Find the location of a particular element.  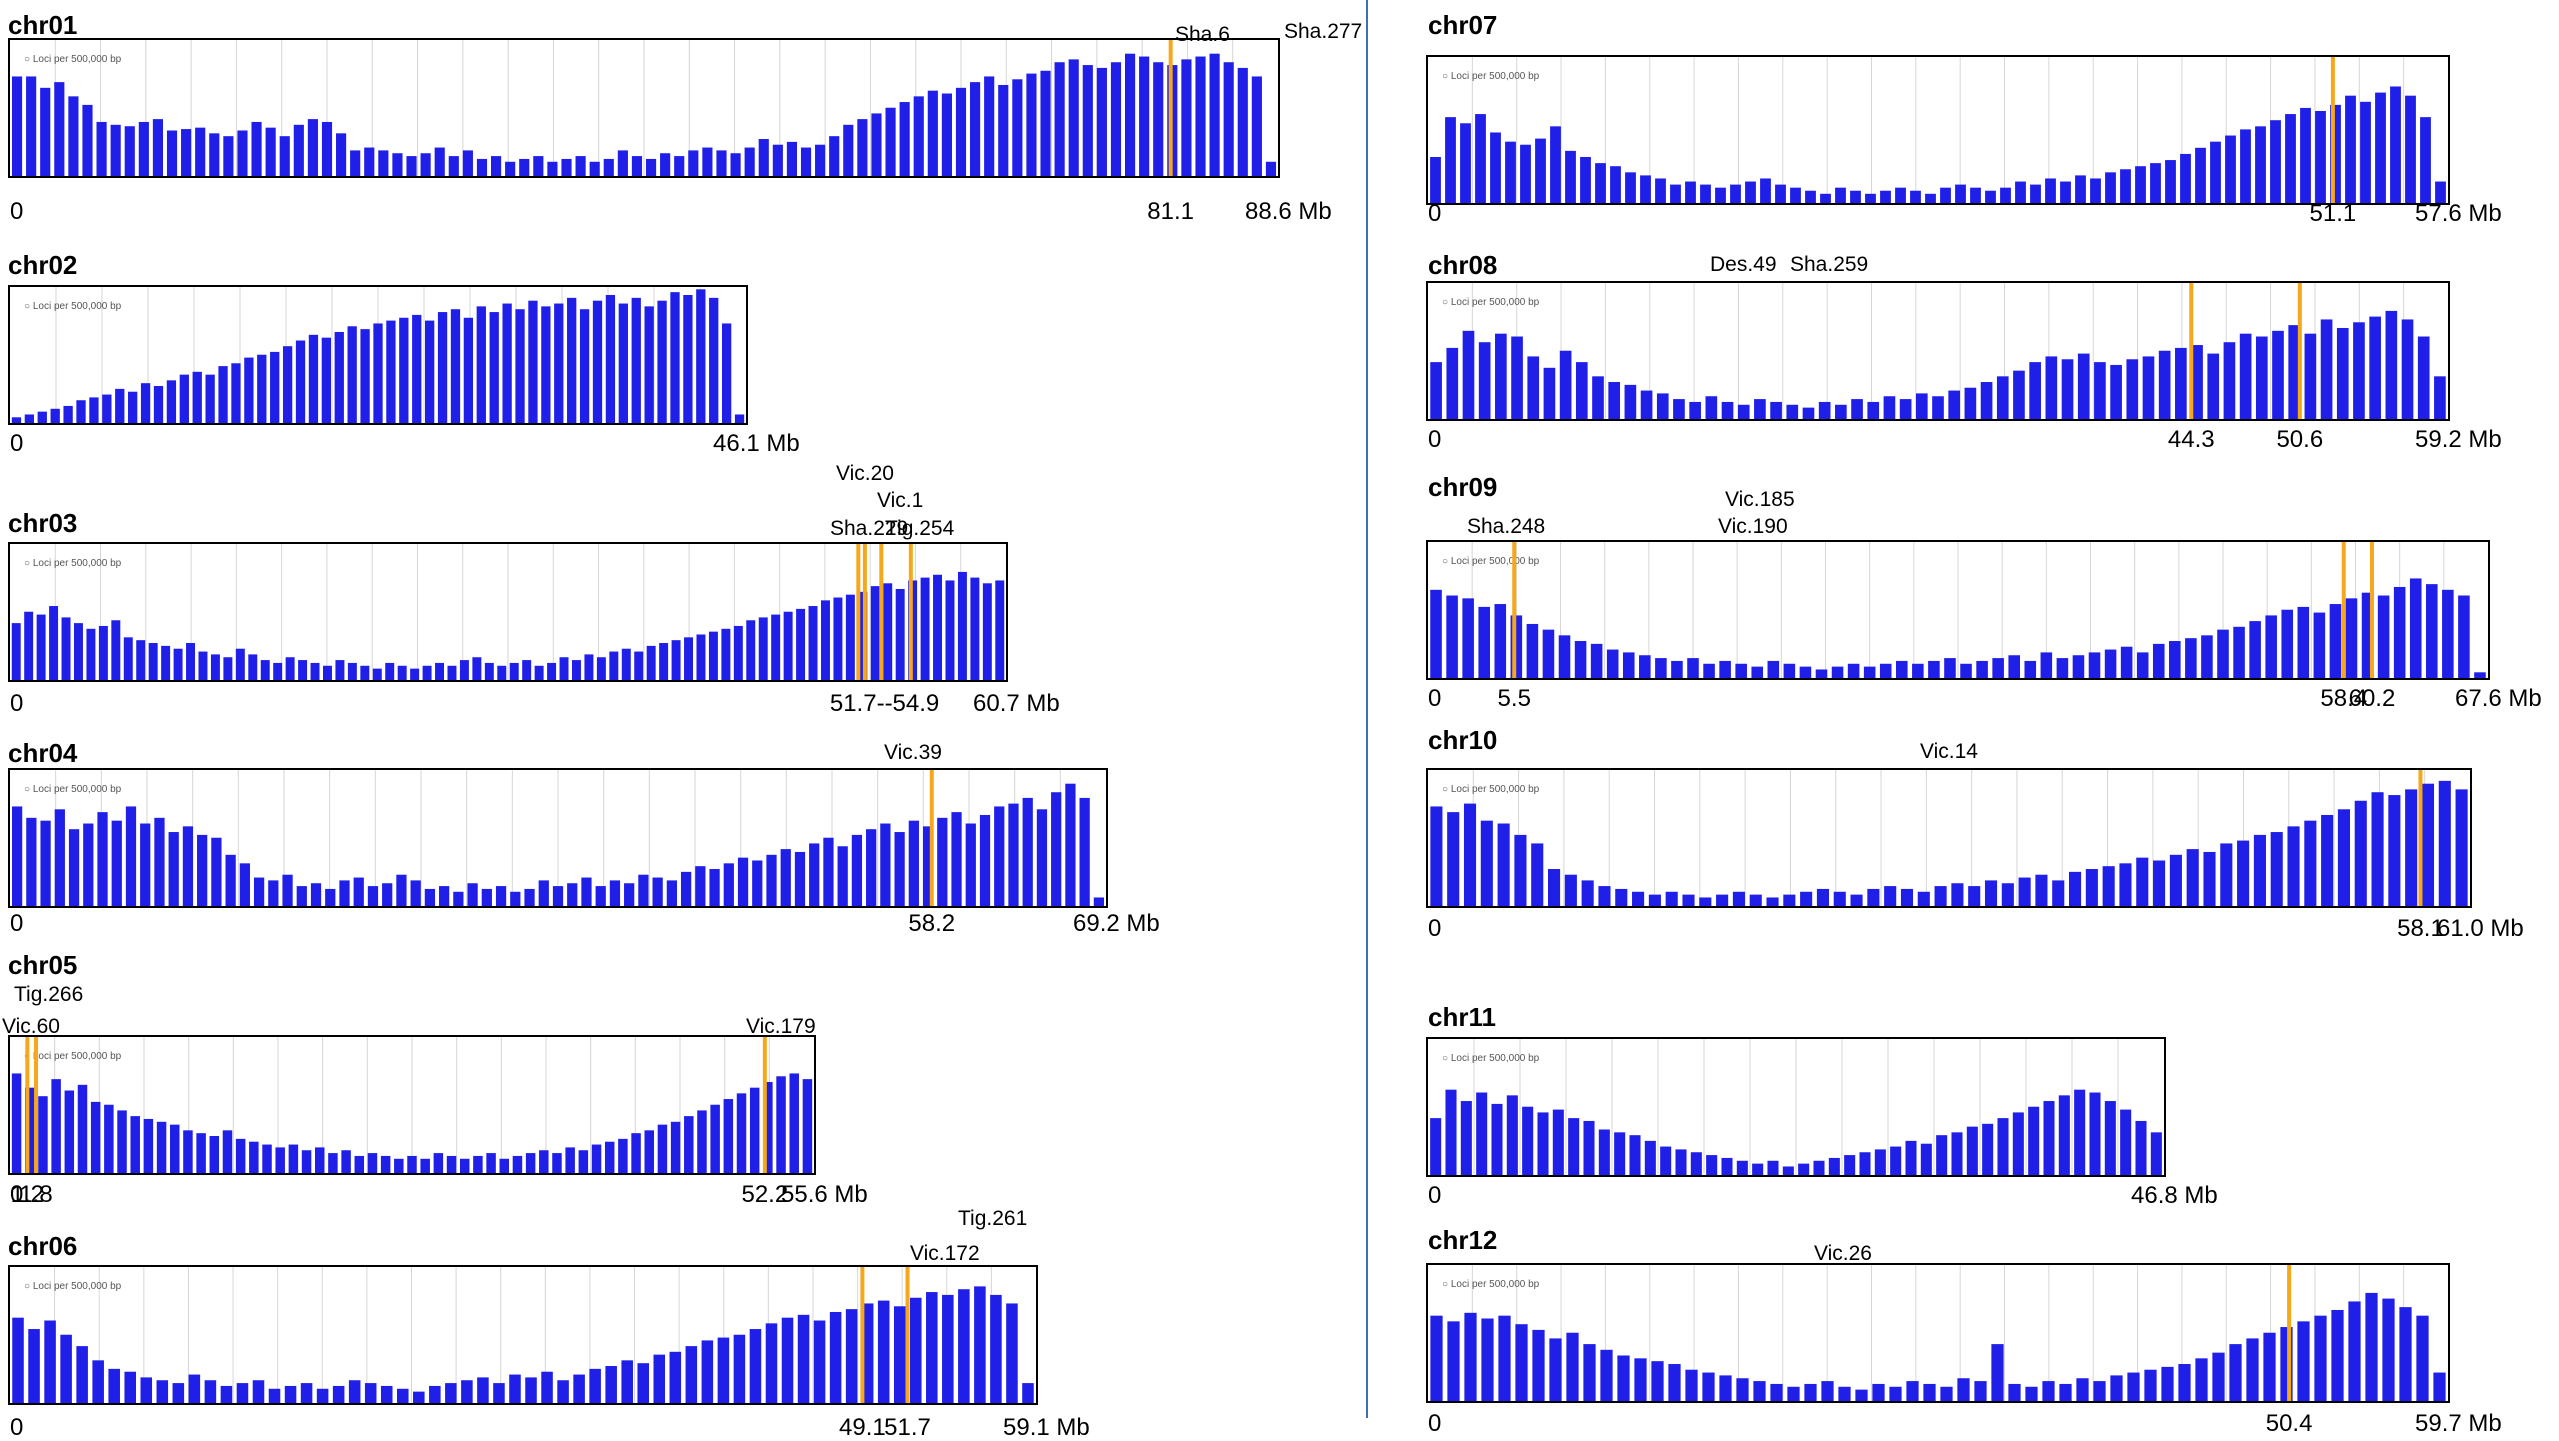

marker-label: Vic.190 is located at coordinates (1753, 526).